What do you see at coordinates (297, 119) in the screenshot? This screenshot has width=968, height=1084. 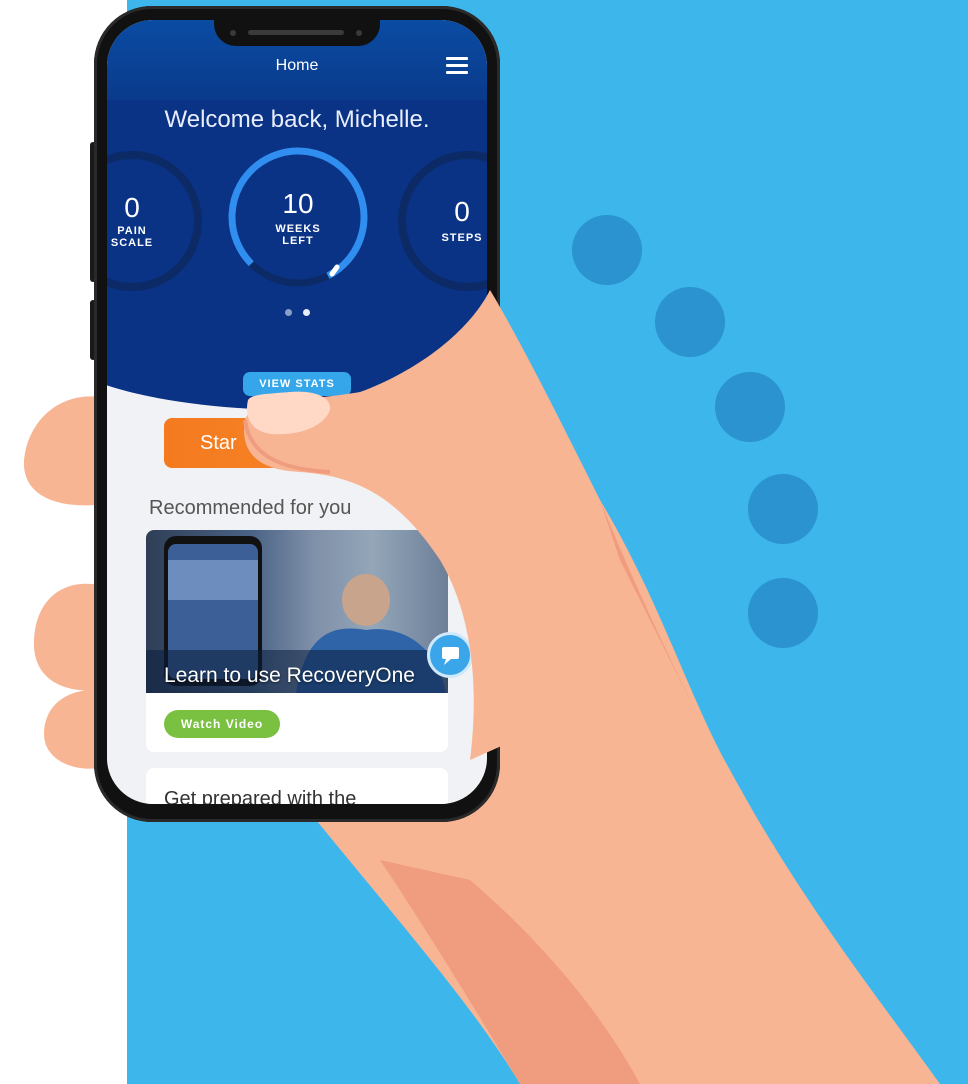 I see `welcome-message: Welcome back, Michelle.` at bounding box center [297, 119].